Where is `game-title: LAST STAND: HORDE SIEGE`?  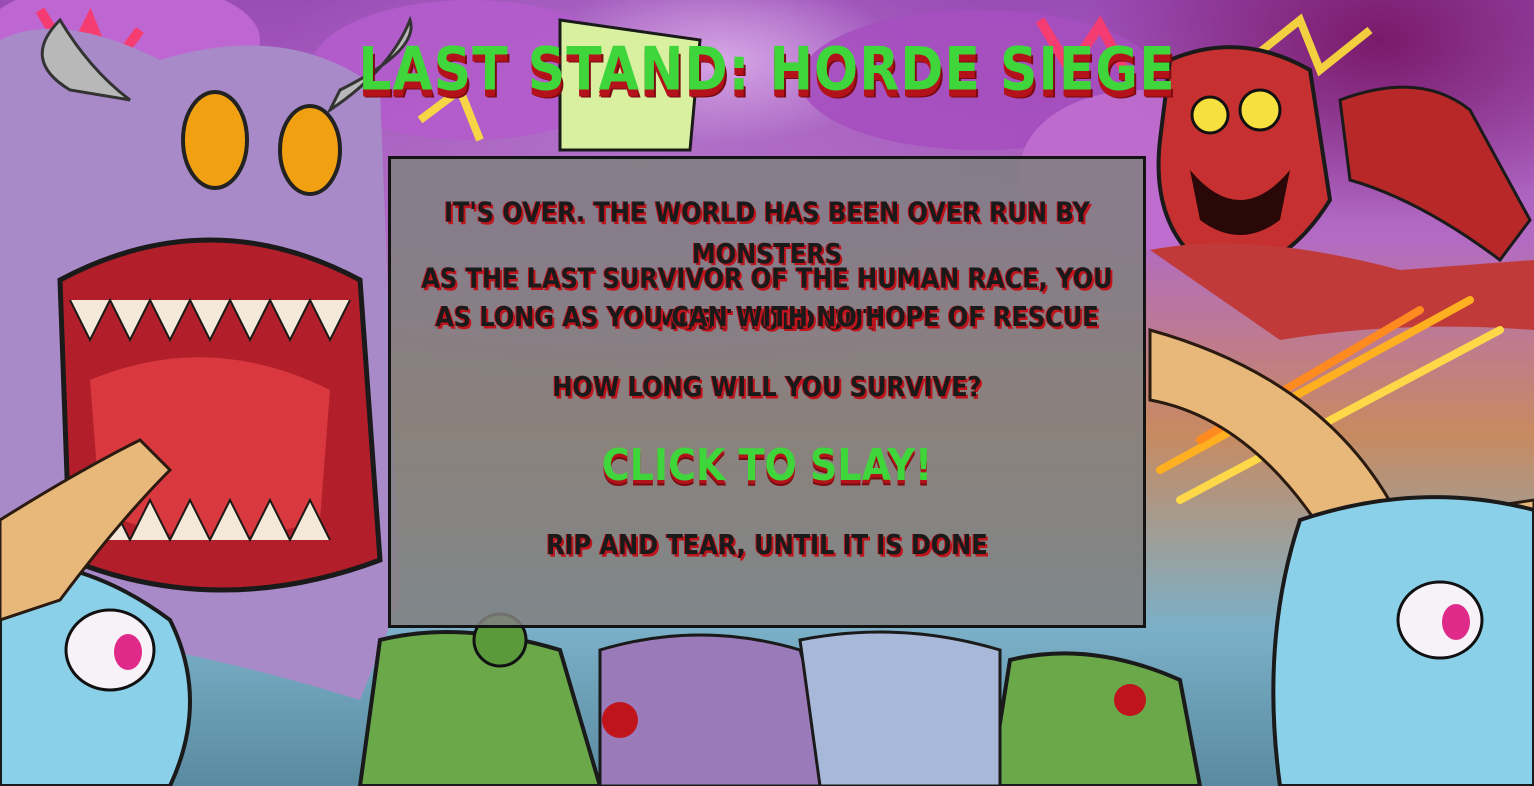 game-title: LAST STAND: HORDE SIEGE is located at coordinates (767, 70).